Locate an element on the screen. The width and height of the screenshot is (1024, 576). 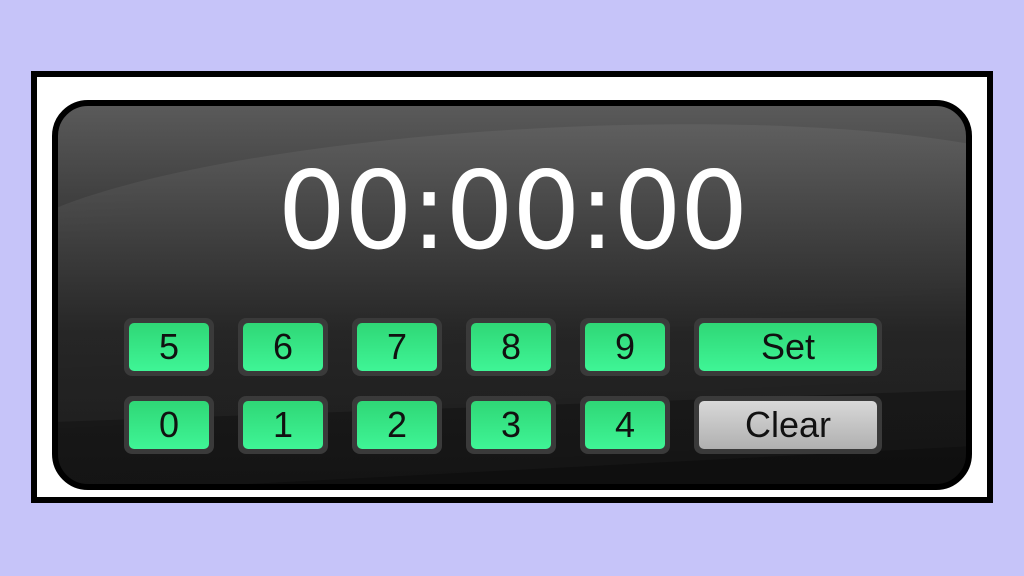
key-2: 2 is located at coordinates (397, 425).